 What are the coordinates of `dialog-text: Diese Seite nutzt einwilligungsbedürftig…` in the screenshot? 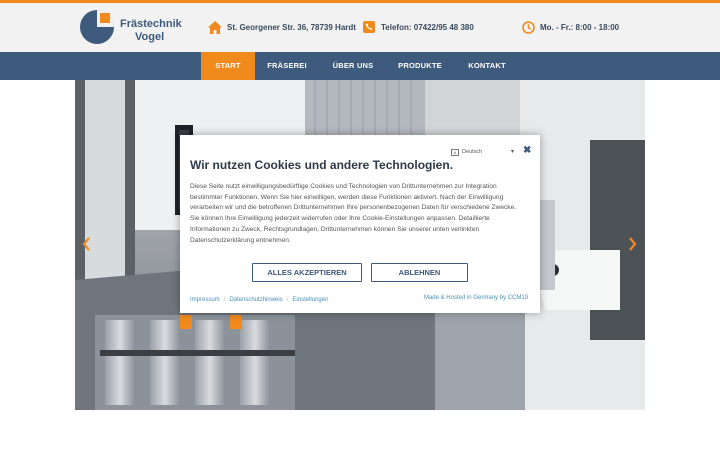 It's located at (353, 213).